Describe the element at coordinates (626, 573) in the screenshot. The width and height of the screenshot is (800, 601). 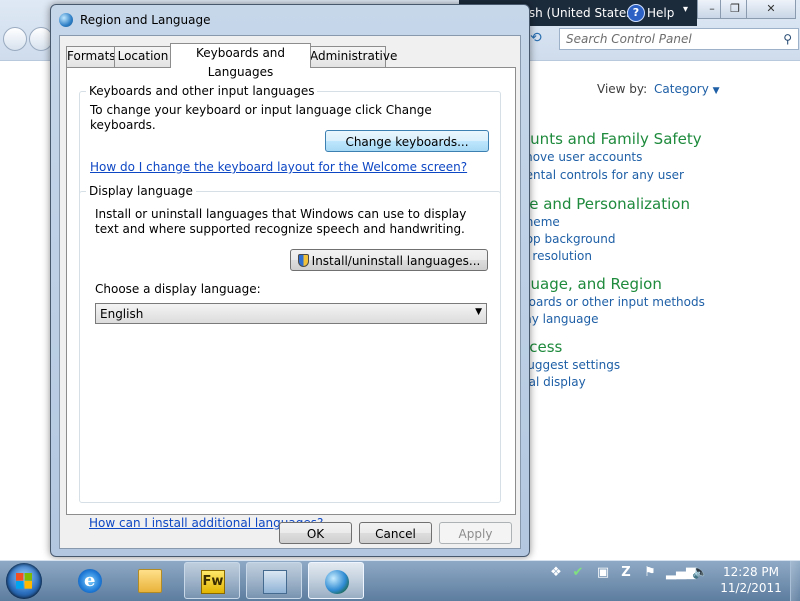
I see `zonealarm-icon: Z` at that location.